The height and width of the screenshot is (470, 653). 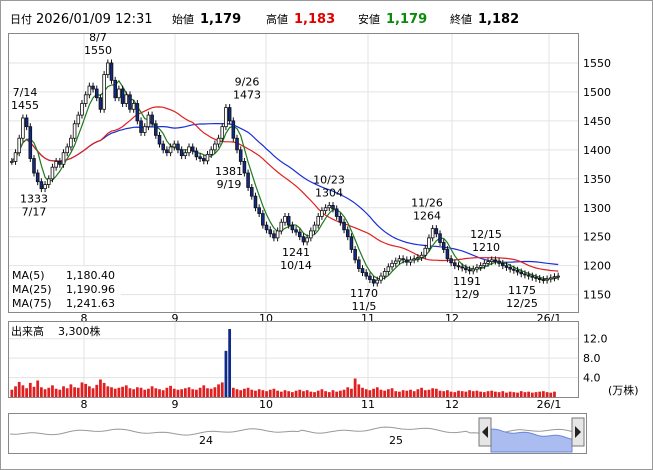 I want to click on navigator-right-handle, so click(x=578, y=432).